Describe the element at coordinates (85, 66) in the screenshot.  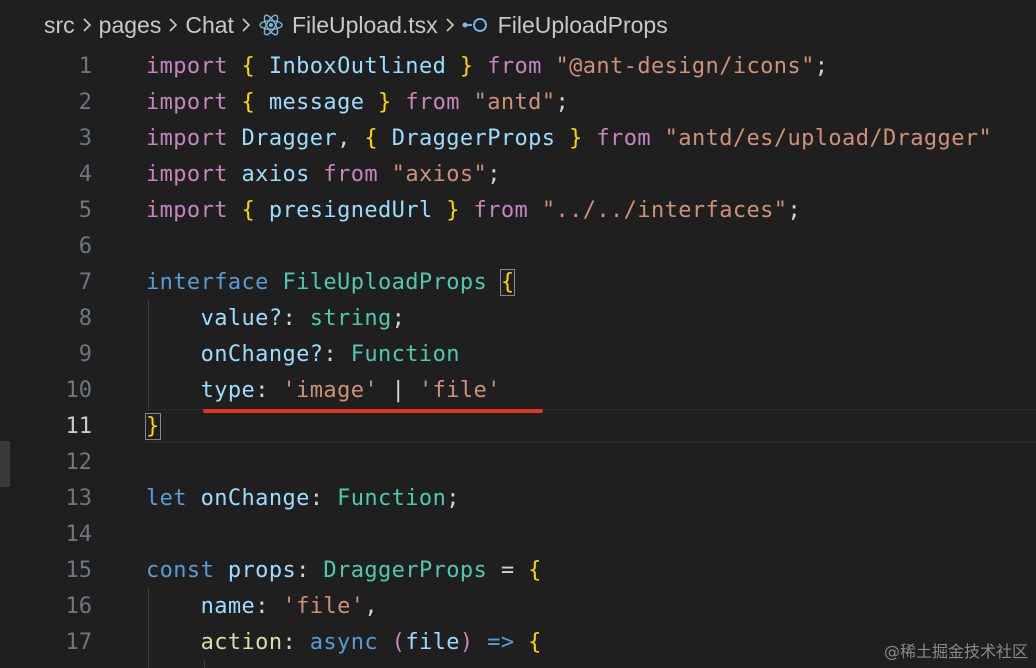
I see `line-number: 1` at that location.